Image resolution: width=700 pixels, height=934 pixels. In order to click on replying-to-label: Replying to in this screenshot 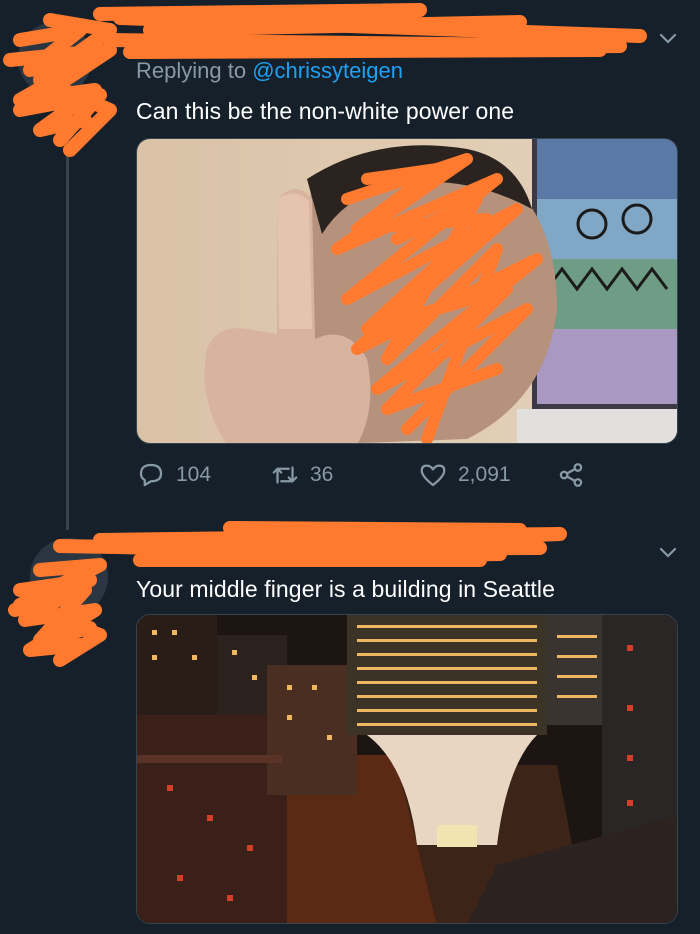, I will do `click(191, 70)`.